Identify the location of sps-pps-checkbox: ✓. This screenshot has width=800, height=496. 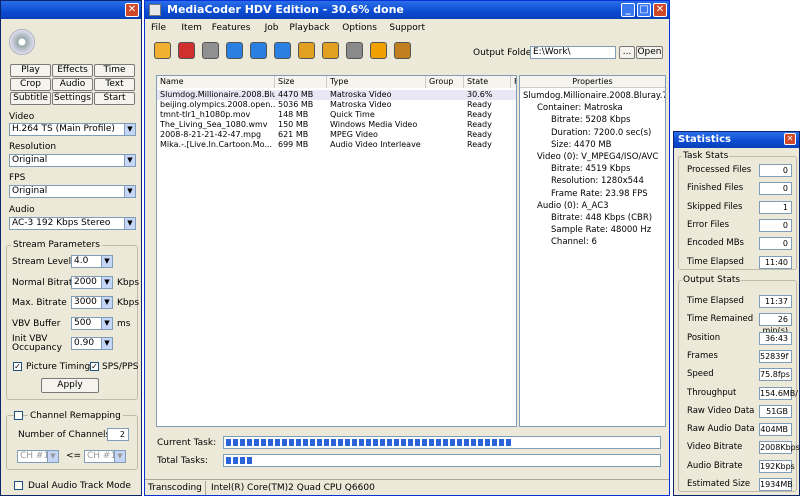
(94, 366).